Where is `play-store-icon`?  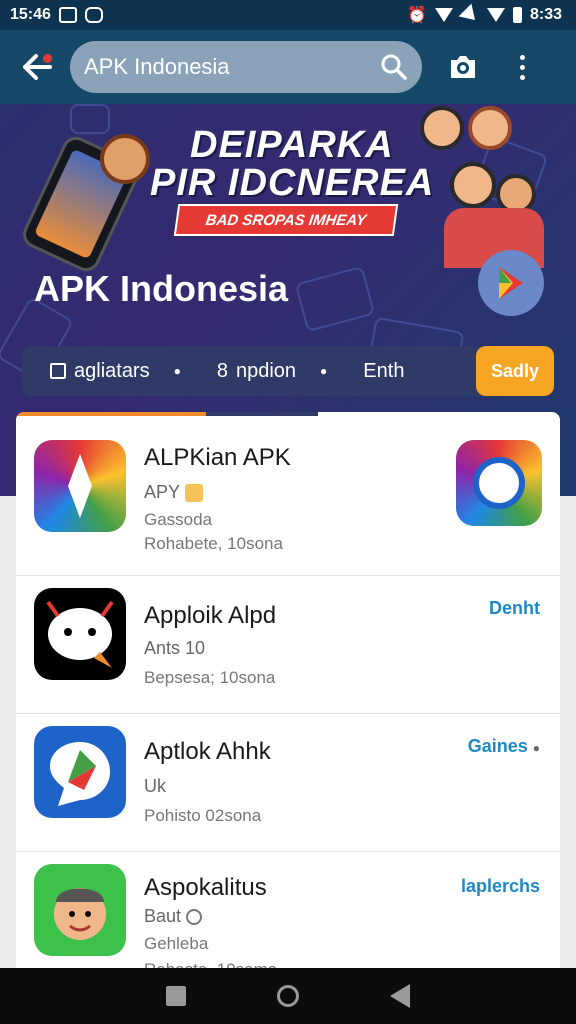
play-store-icon is located at coordinates (511, 283).